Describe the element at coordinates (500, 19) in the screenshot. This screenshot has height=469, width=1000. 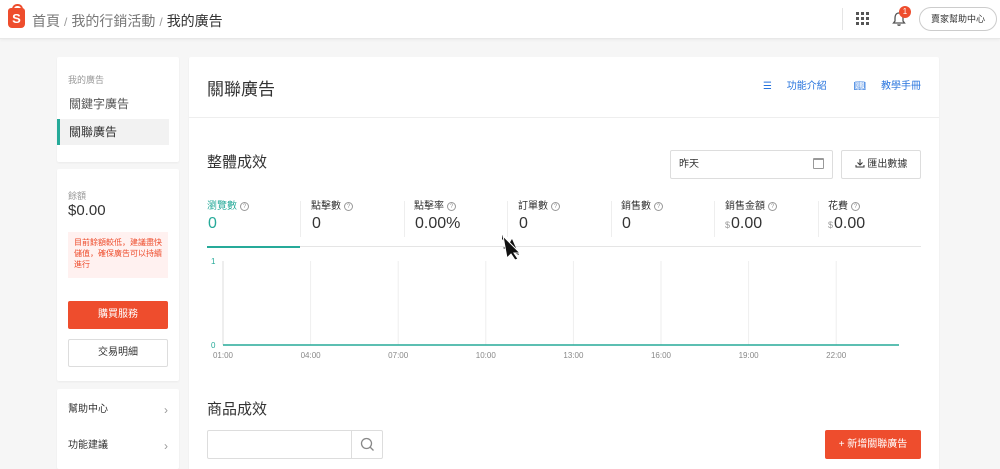
I see `top-bar: S 首頁 / 我的行銷活動 / 我的廣告 1 賣家幫助中心` at that location.